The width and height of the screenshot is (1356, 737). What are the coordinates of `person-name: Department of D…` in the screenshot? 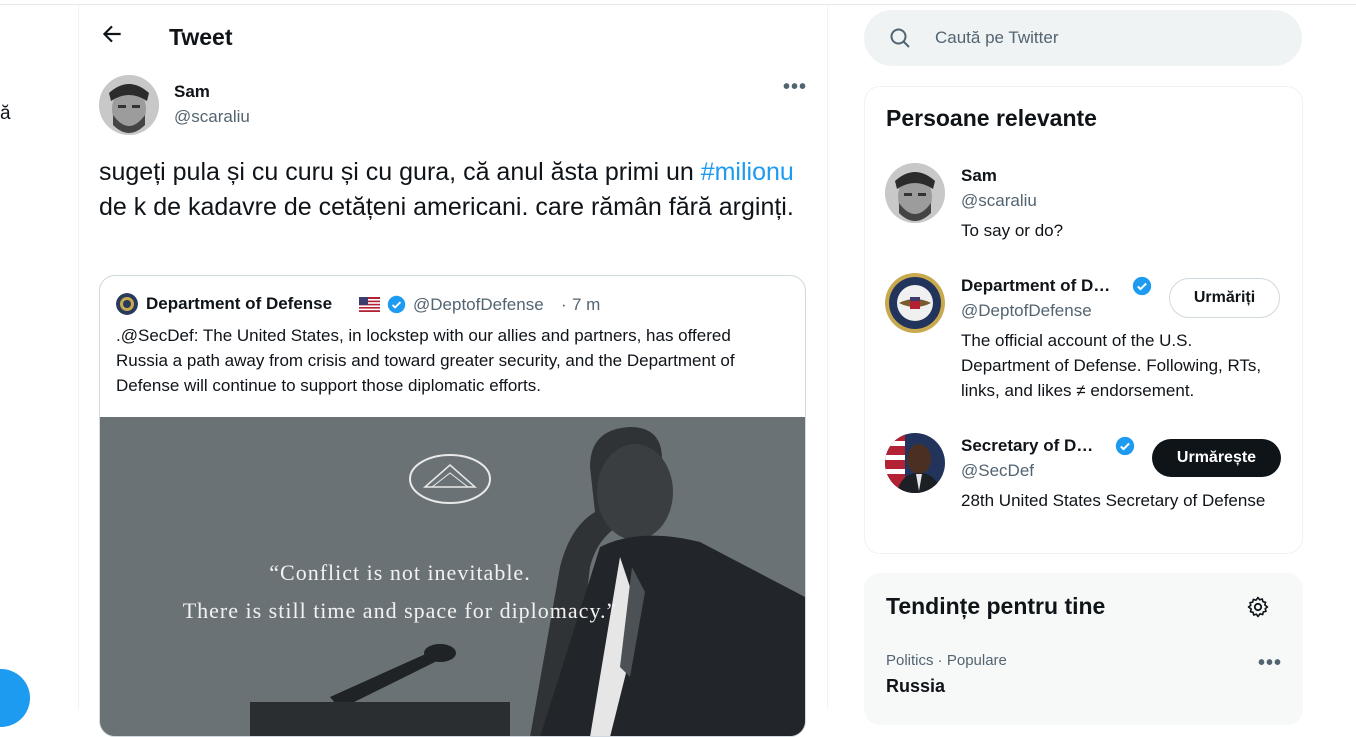 It's located at (1035, 286).